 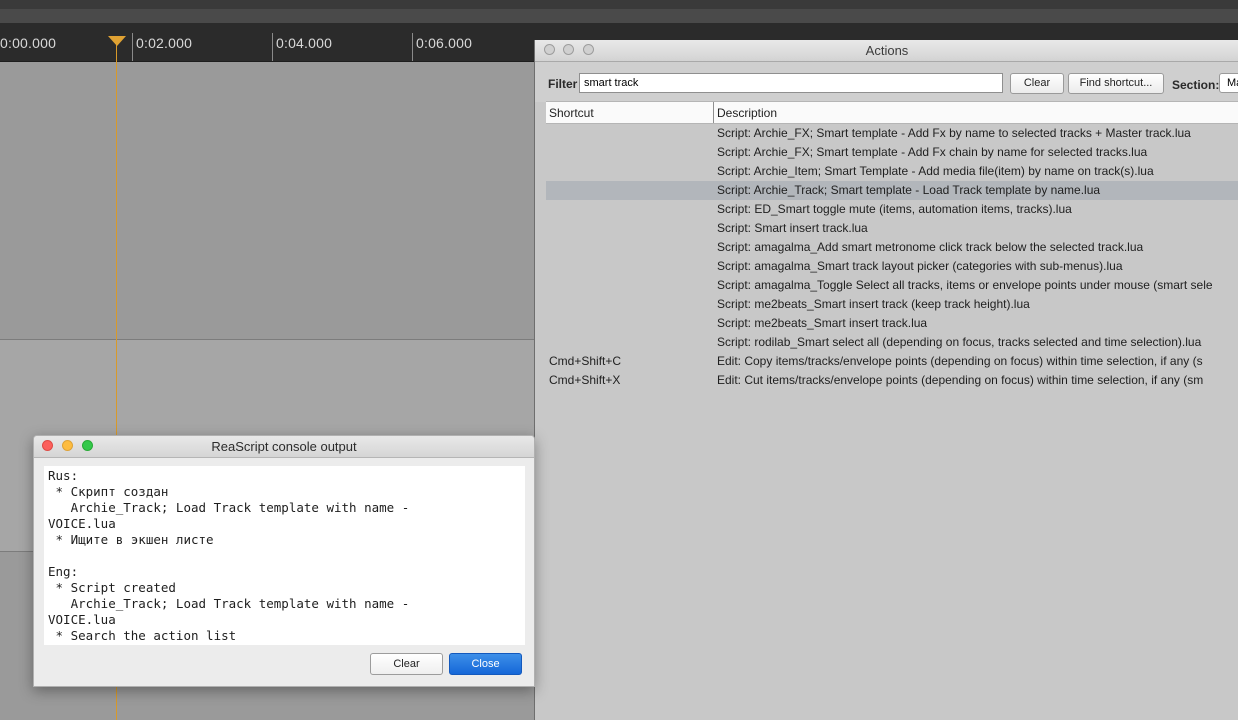 What do you see at coordinates (164, 43) in the screenshot?
I see `ruler-label: 0:02.000` at bounding box center [164, 43].